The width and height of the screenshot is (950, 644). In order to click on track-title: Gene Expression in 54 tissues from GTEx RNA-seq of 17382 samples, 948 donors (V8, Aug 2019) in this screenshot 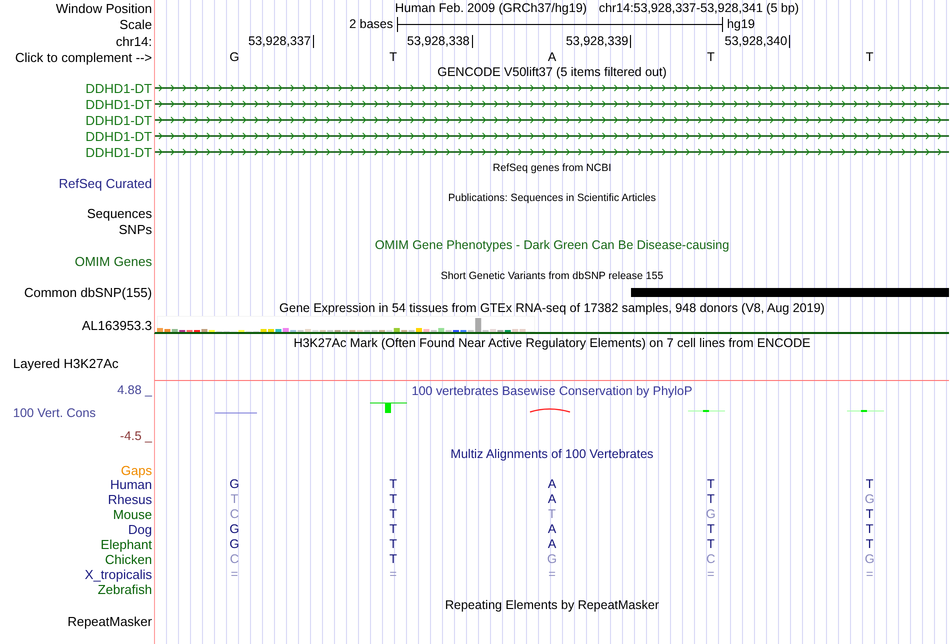, I will do `click(552, 308)`.